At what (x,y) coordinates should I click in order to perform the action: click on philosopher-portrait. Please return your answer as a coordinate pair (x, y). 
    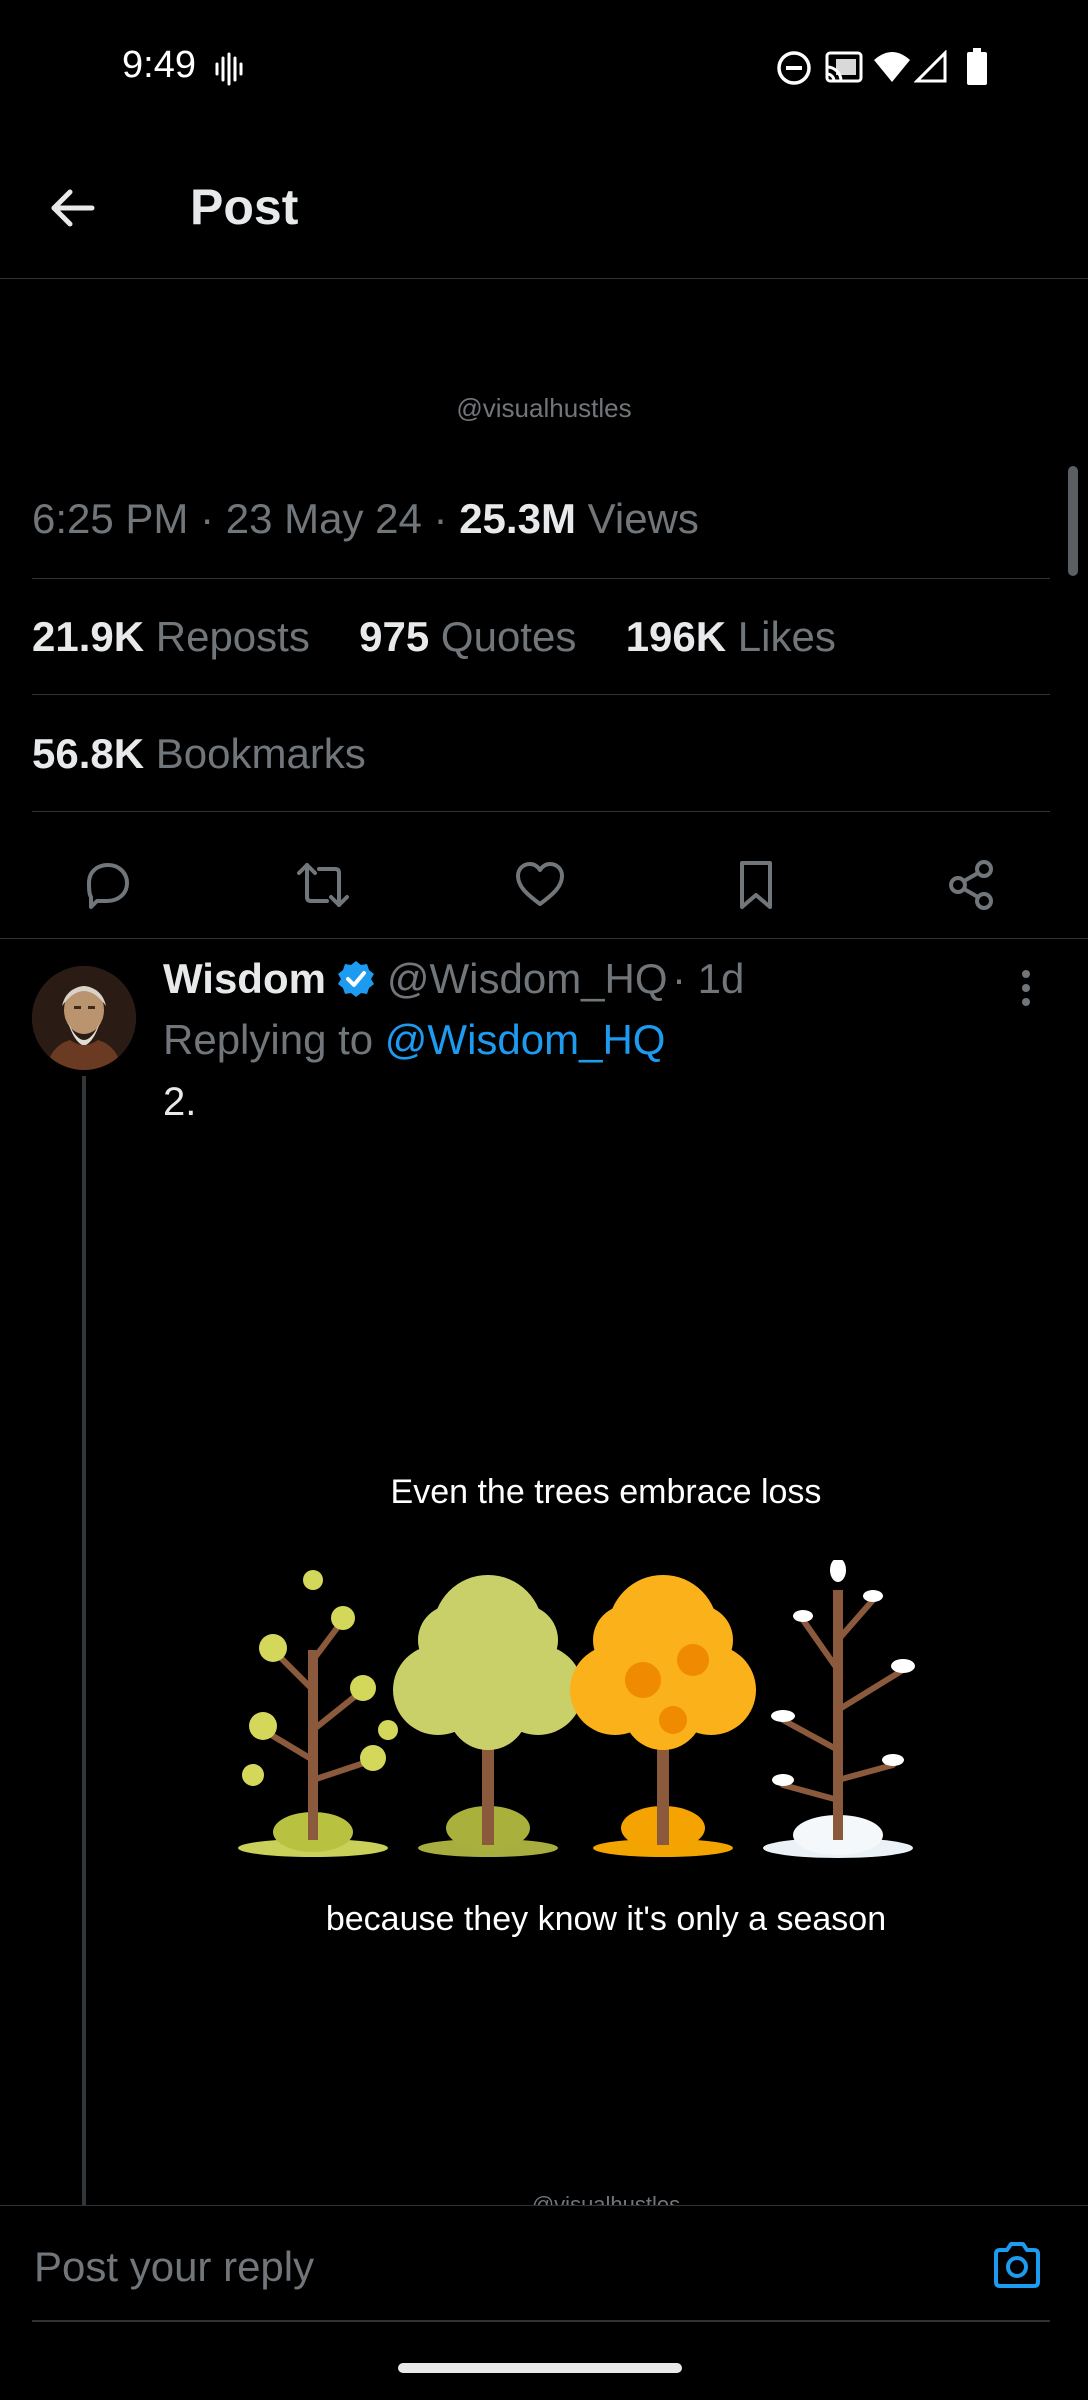
    Looking at the image, I should click on (84, 1018).